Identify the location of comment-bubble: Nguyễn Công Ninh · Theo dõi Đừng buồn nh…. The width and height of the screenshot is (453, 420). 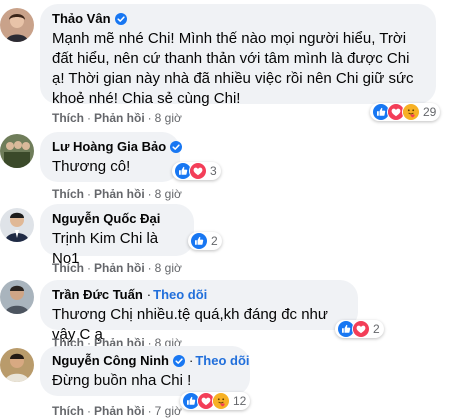
(145, 371).